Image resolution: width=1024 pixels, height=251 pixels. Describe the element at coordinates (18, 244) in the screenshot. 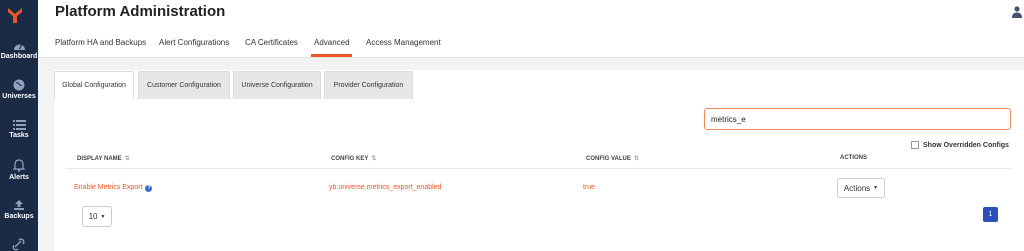

I see `link-icon` at that location.